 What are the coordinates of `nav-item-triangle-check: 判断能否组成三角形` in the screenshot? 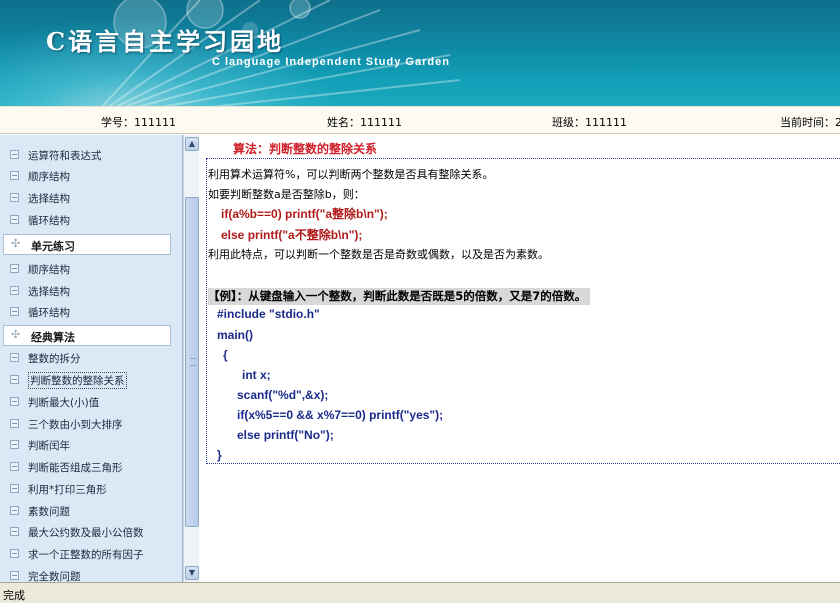 It's located at (91, 467).